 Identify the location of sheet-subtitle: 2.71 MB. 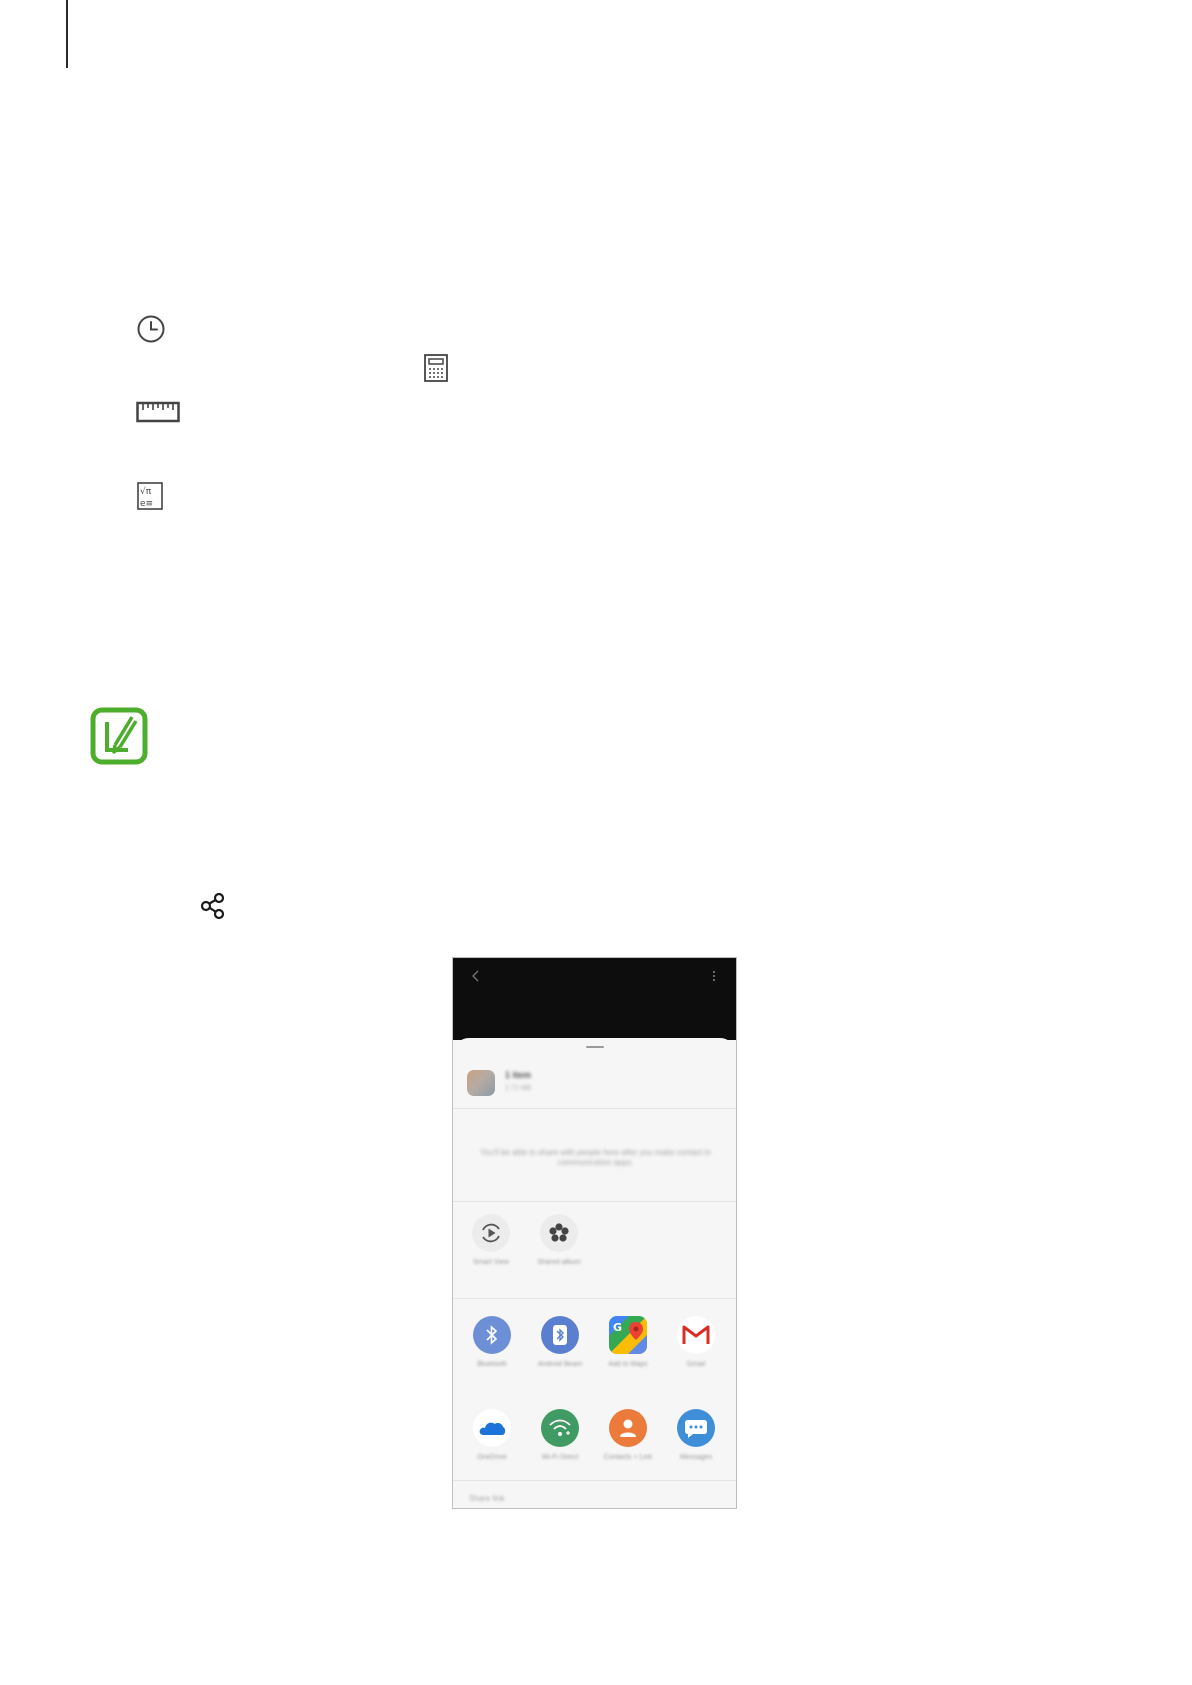
(518, 1088).